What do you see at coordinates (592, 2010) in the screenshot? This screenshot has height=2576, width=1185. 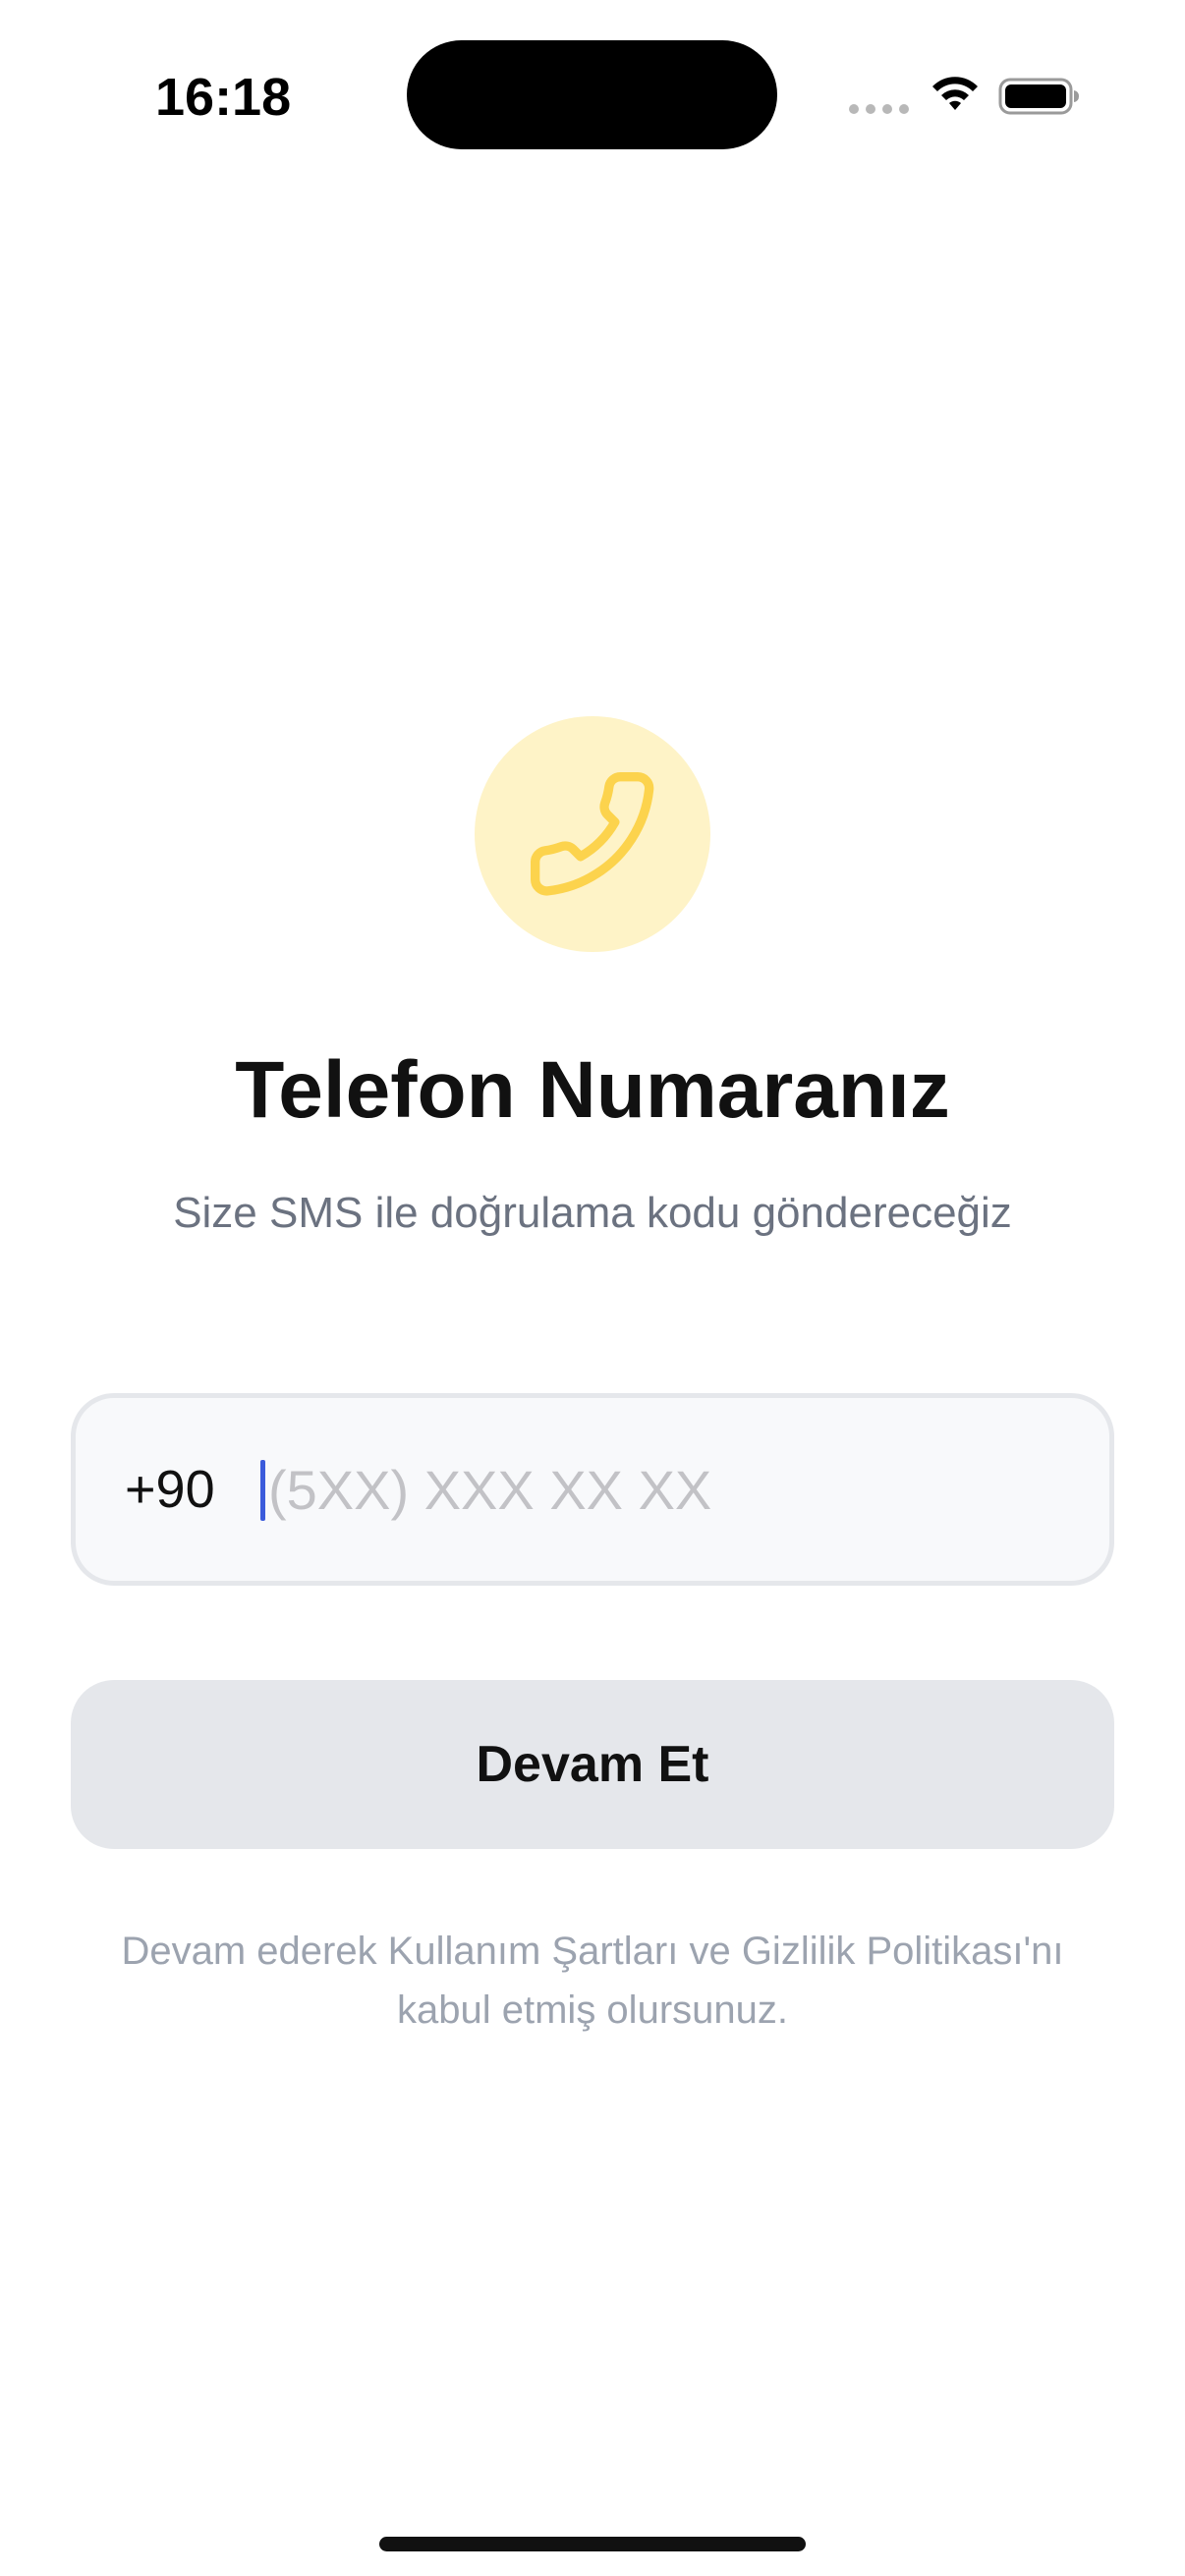 I see `terms-line-2: kabul etmiş olursunuz.` at bounding box center [592, 2010].